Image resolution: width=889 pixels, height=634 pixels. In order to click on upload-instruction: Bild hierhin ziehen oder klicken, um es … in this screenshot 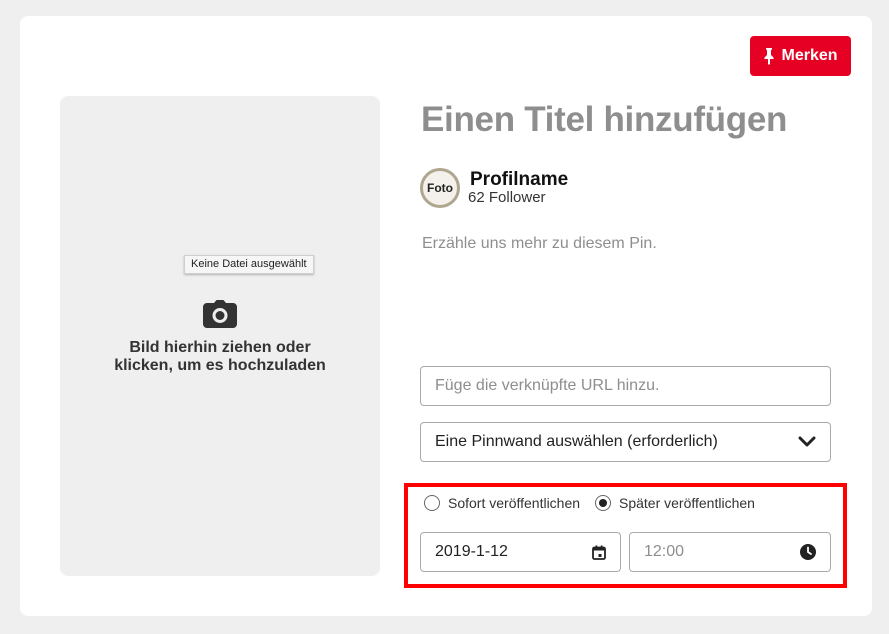, I will do `click(220, 357)`.